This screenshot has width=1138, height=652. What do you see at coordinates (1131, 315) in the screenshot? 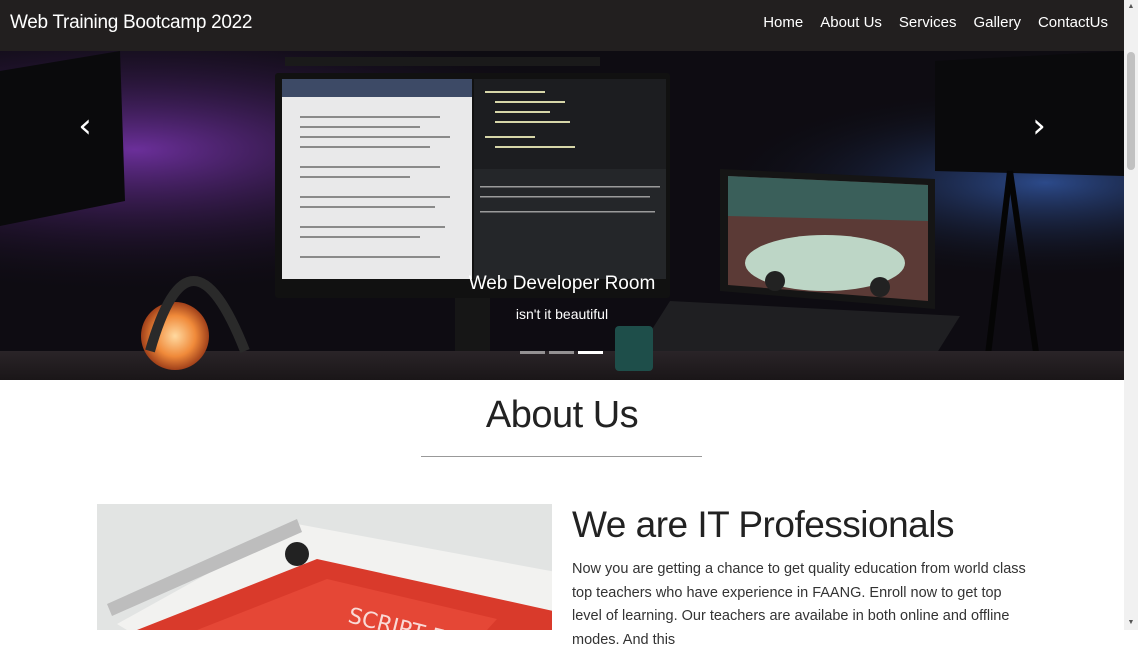
I see `page-scrollbar: ▲ ▼` at bounding box center [1131, 315].